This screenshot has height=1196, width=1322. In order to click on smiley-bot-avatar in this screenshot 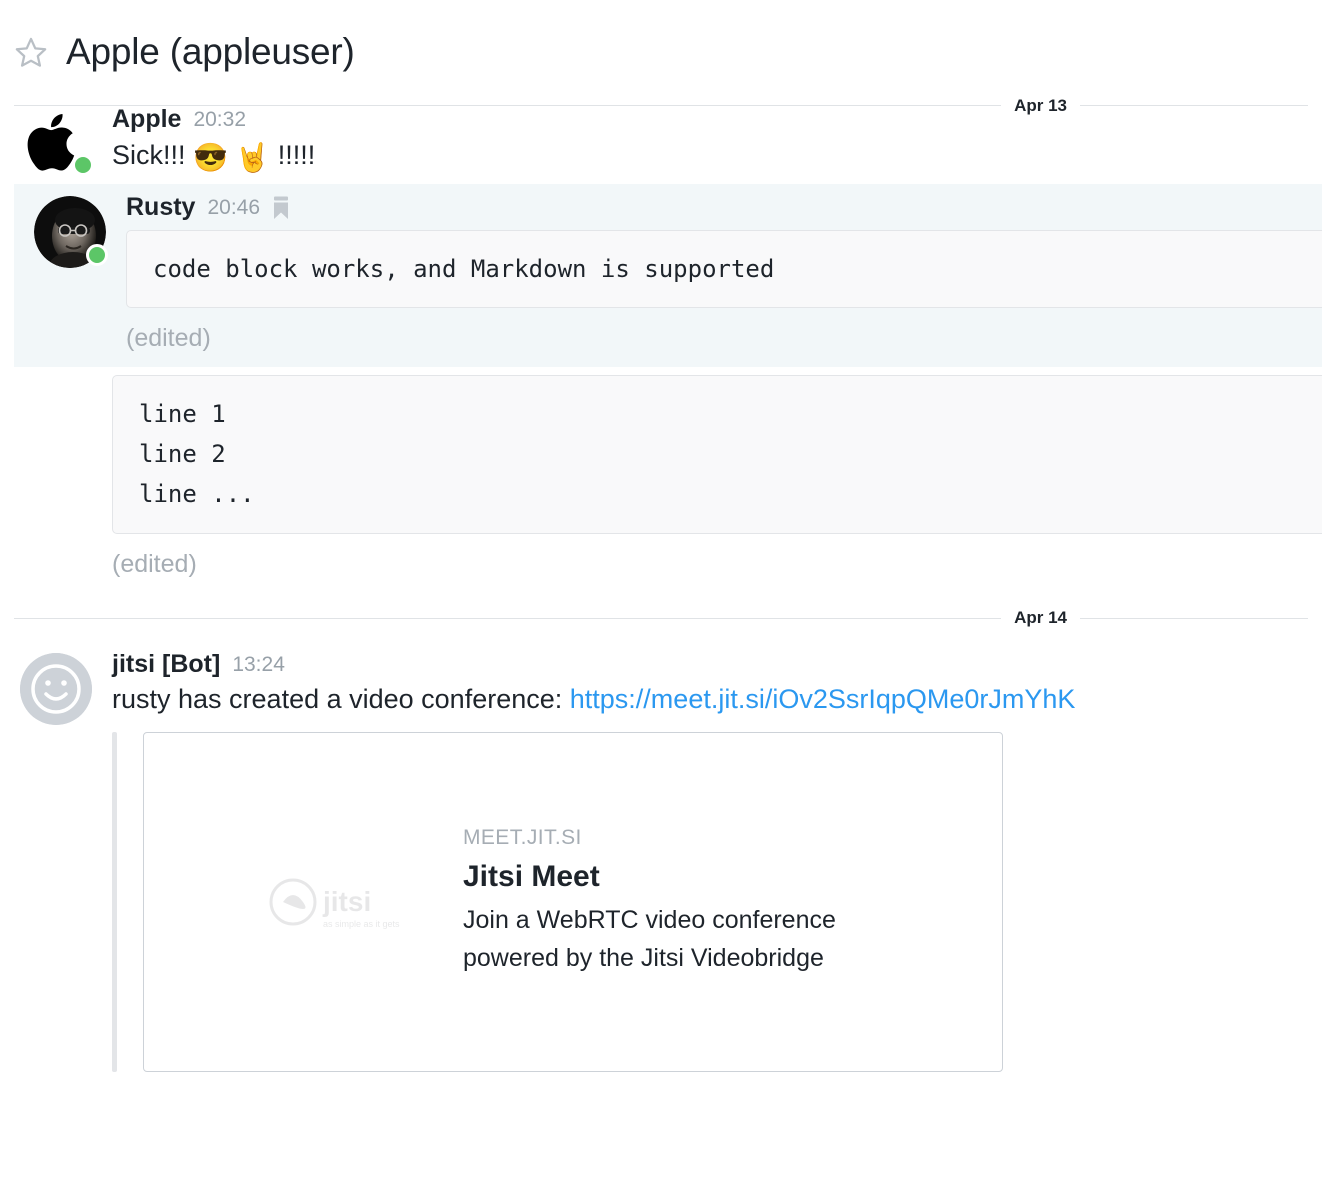, I will do `click(56, 688)`.